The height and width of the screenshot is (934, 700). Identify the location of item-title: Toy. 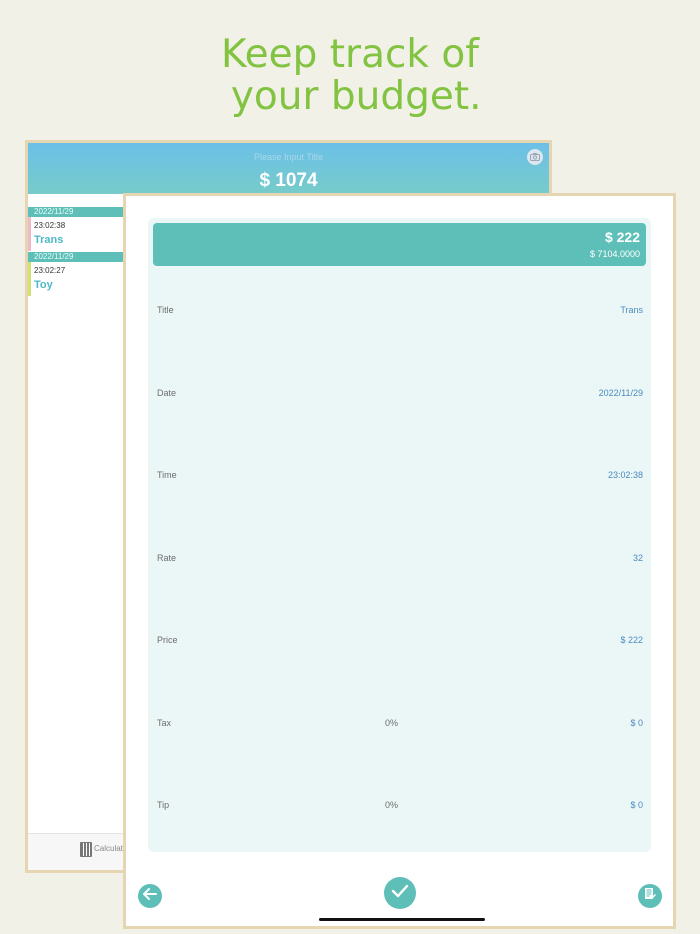
(43, 285).